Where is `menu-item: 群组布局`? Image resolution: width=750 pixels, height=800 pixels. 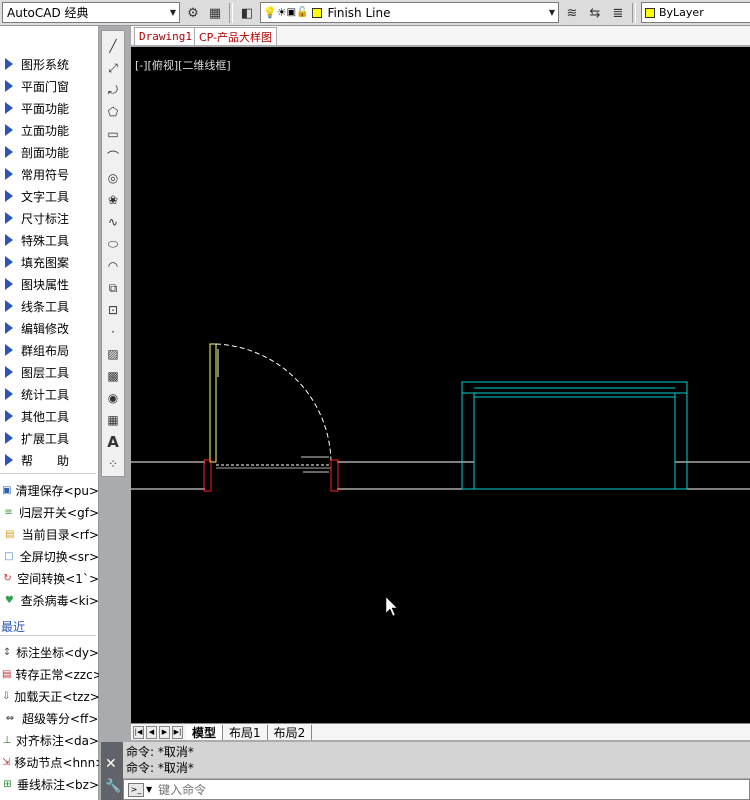 menu-item: 群组布局 is located at coordinates (49, 350).